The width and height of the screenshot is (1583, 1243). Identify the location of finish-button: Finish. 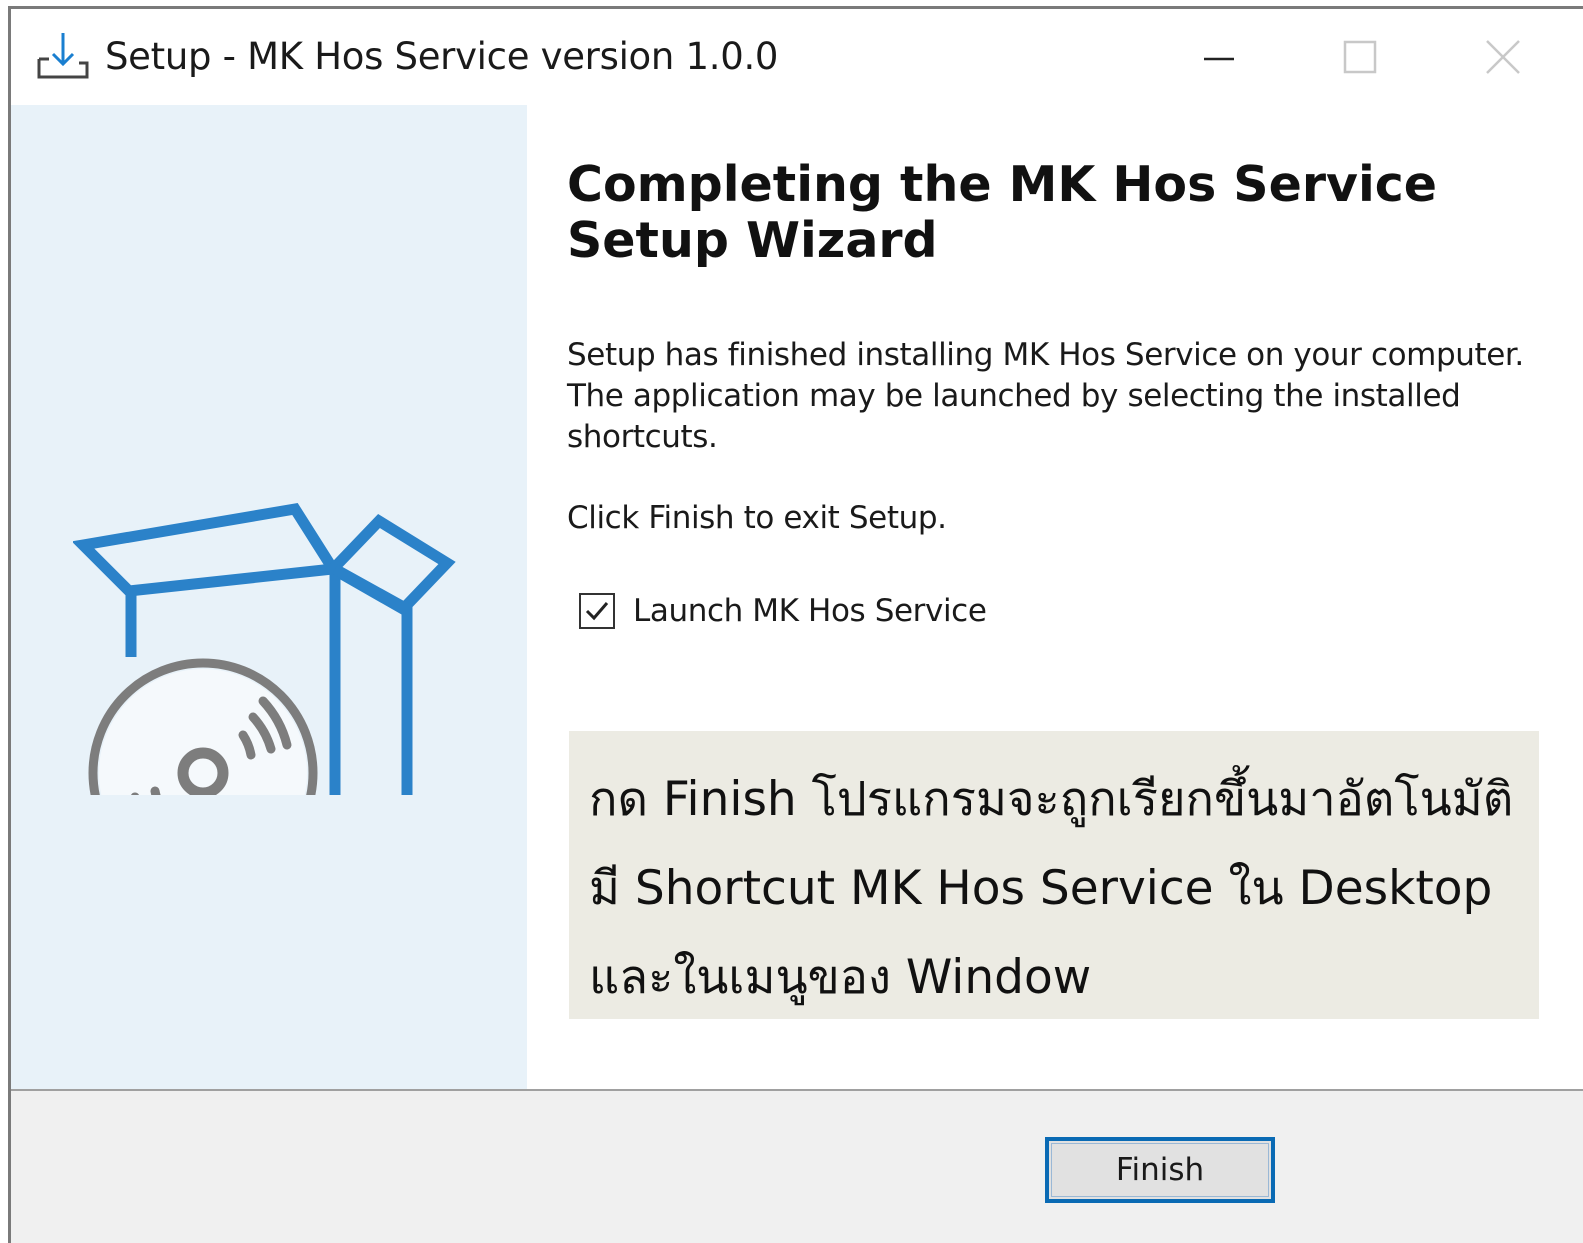
(1160, 1170).